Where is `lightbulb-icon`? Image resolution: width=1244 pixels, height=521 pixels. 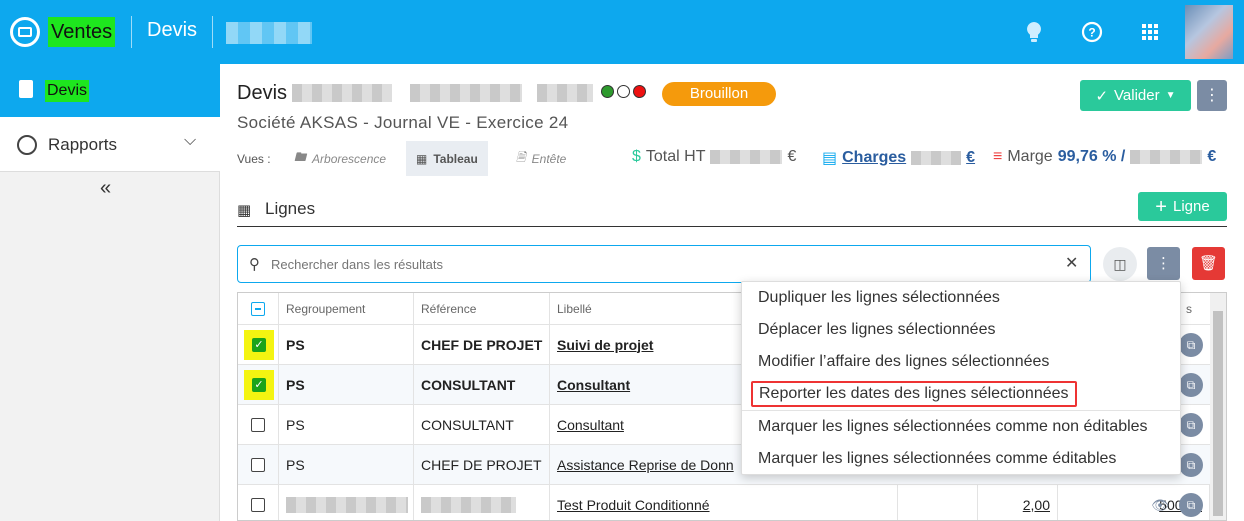
lightbulb-icon is located at coordinates (1034, 32).